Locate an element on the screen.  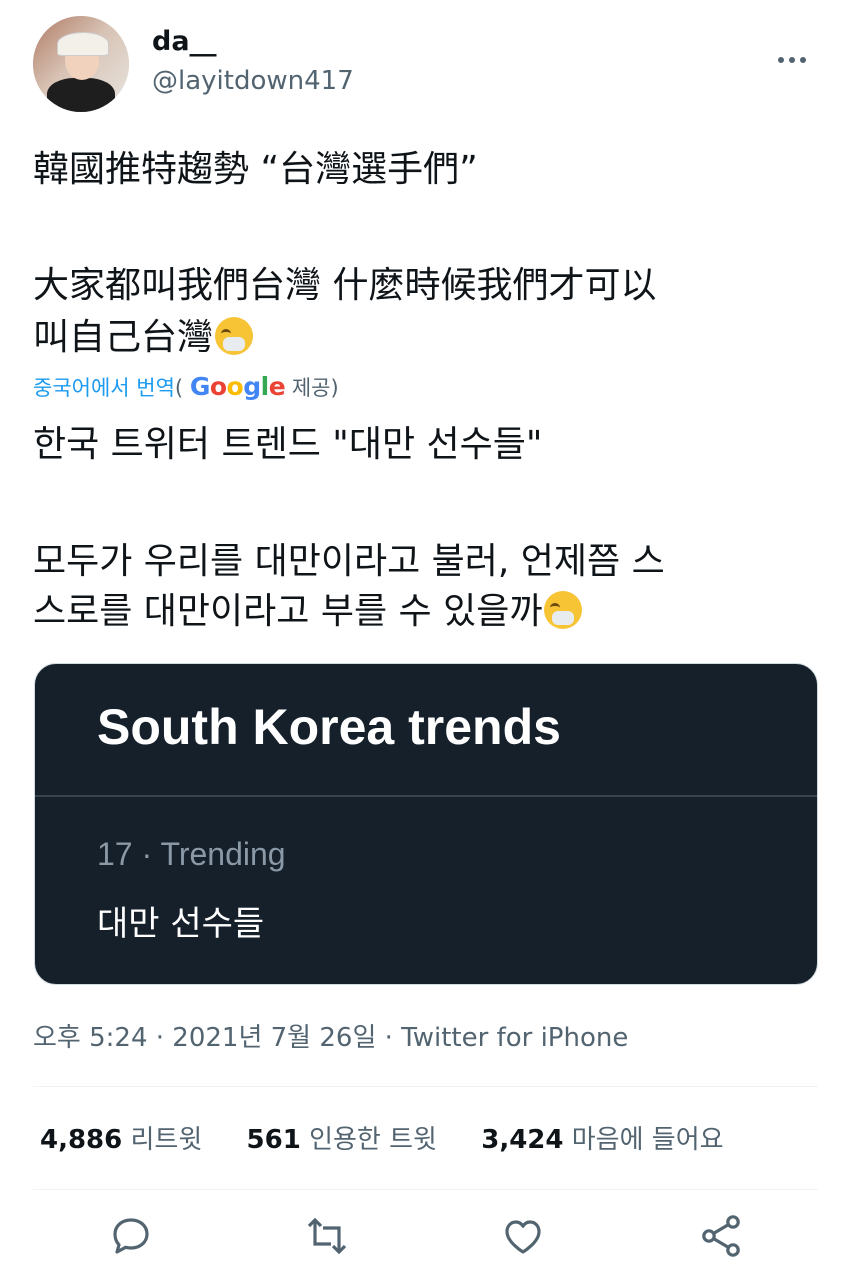
card-title: South Korea trends is located at coordinates (329, 727).